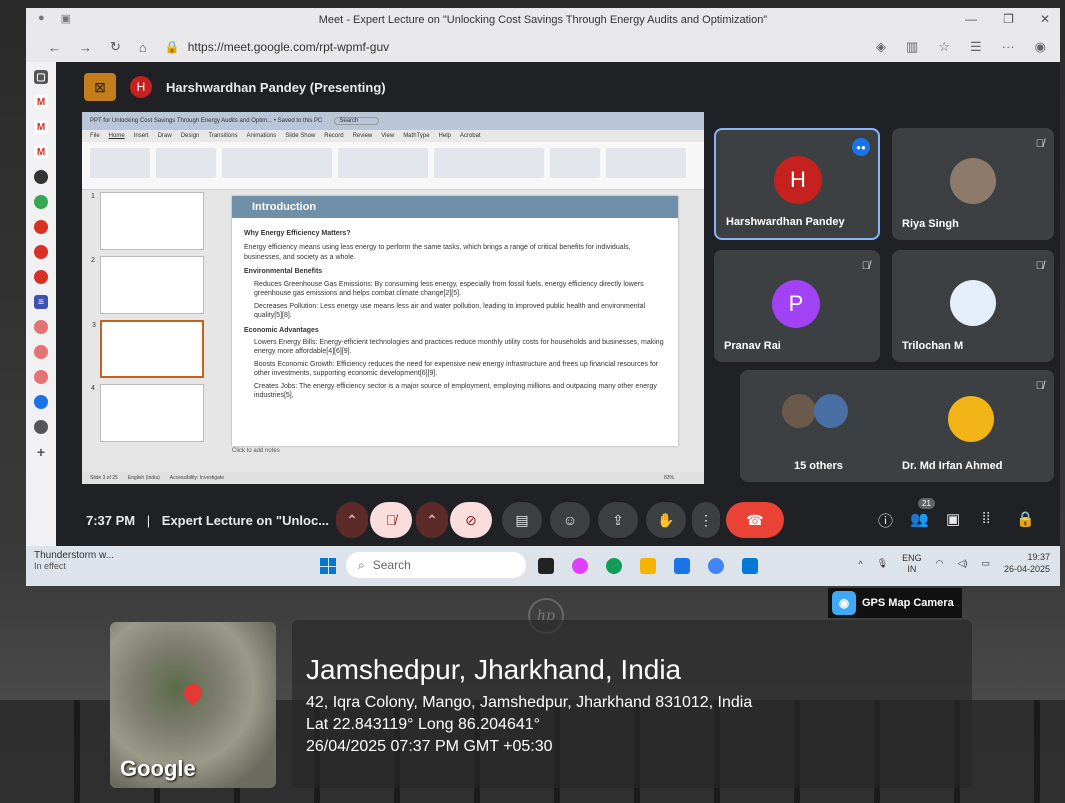 The width and height of the screenshot is (1065, 803). Describe the element at coordinates (41, 77) in the screenshot. I see `sidebar-tabs-icon: ▢` at that location.